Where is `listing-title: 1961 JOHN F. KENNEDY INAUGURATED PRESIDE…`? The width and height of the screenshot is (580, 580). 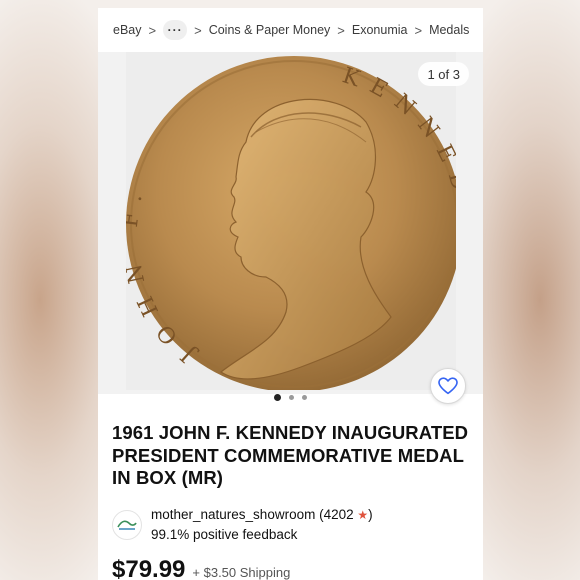
listing-title: 1961 JOHN F. KENNEDY INAUGURATED PRESIDE… is located at coordinates (290, 455).